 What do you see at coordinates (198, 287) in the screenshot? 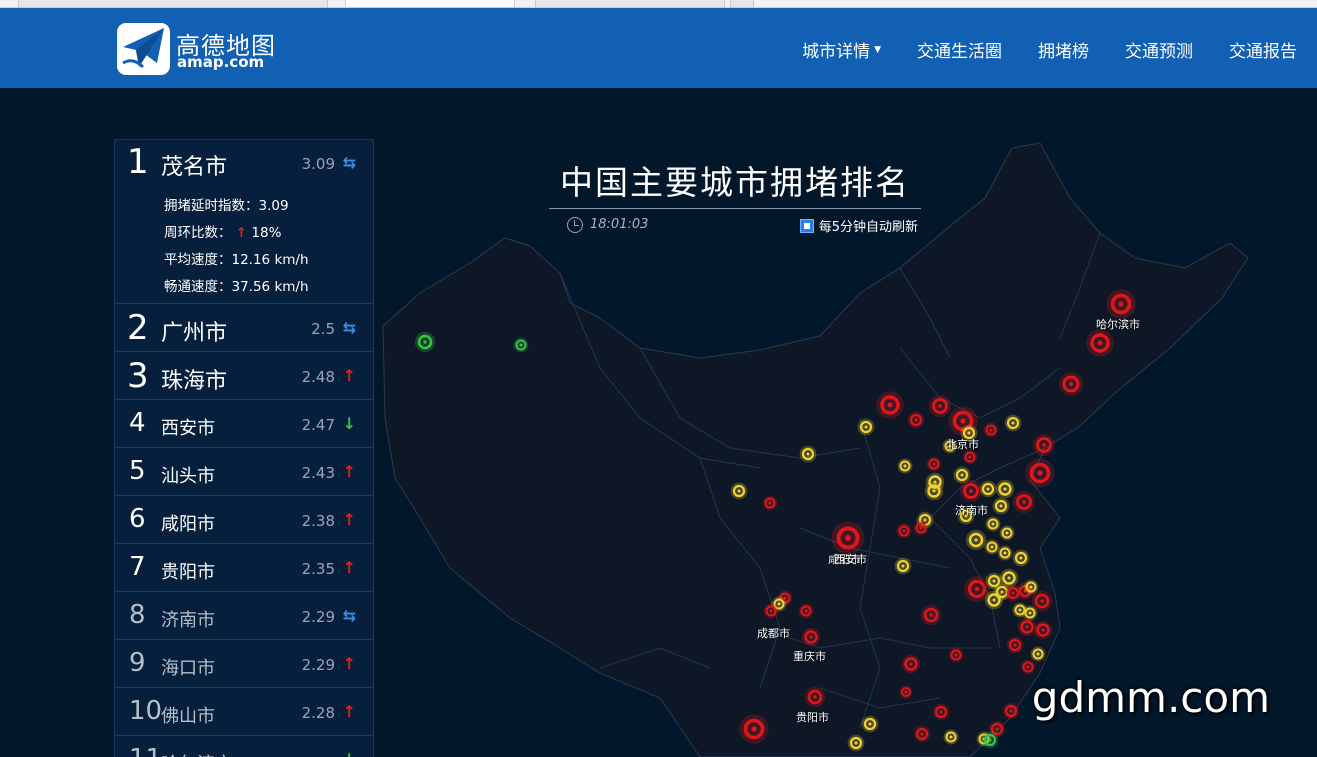
I see `detail-free-speed-label: 畅通速度：` at bounding box center [198, 287].